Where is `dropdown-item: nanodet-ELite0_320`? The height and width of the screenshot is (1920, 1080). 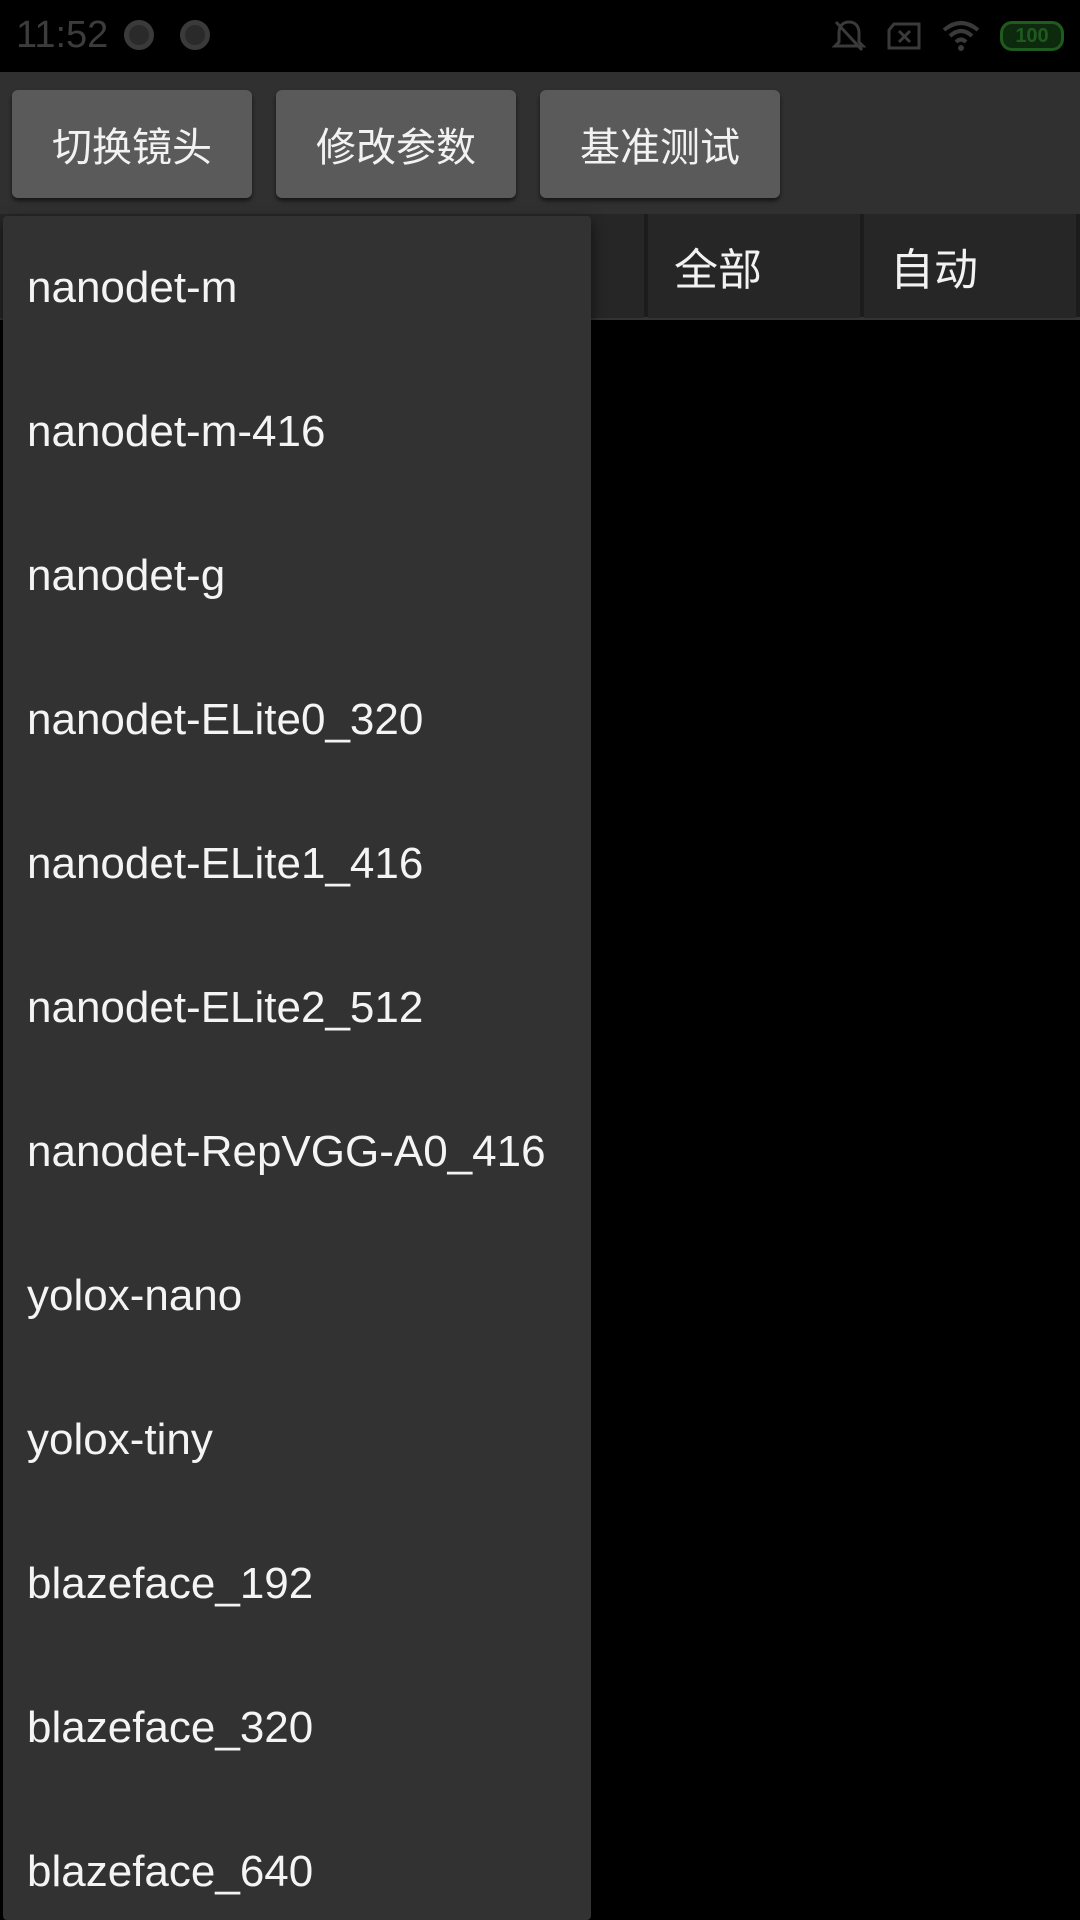
dropdown-item: nanodet-ELite0_320 is located at coordinates (297, 720).